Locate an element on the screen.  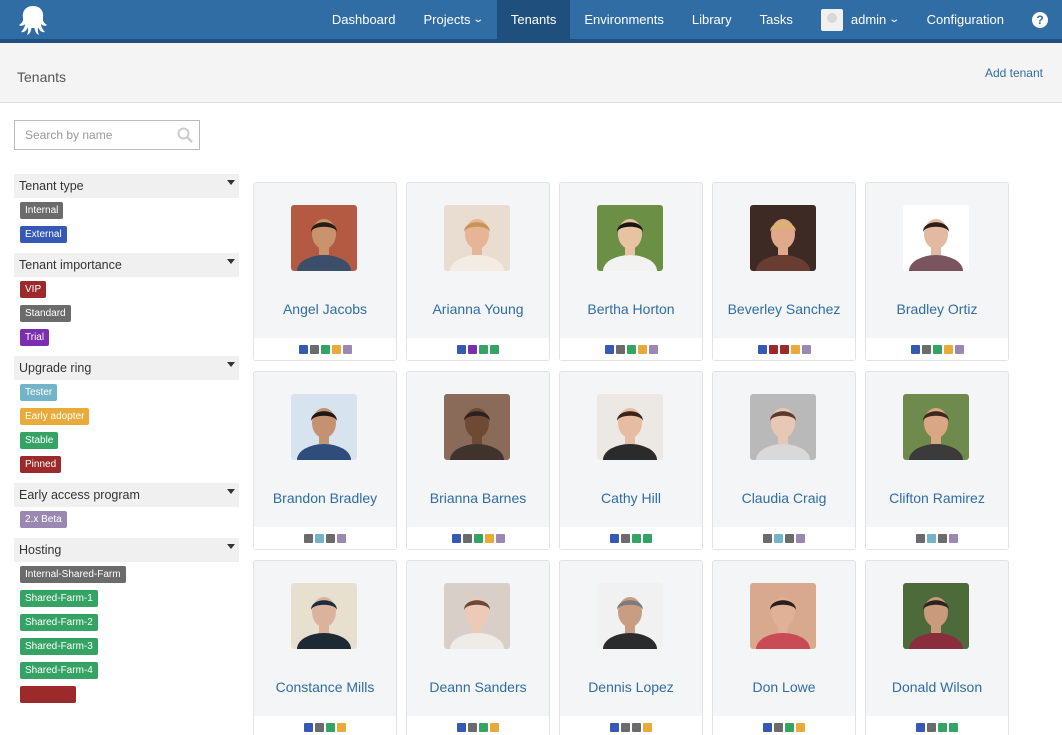
filter-group-title: Tenant type is located at coordinates (51, 186).